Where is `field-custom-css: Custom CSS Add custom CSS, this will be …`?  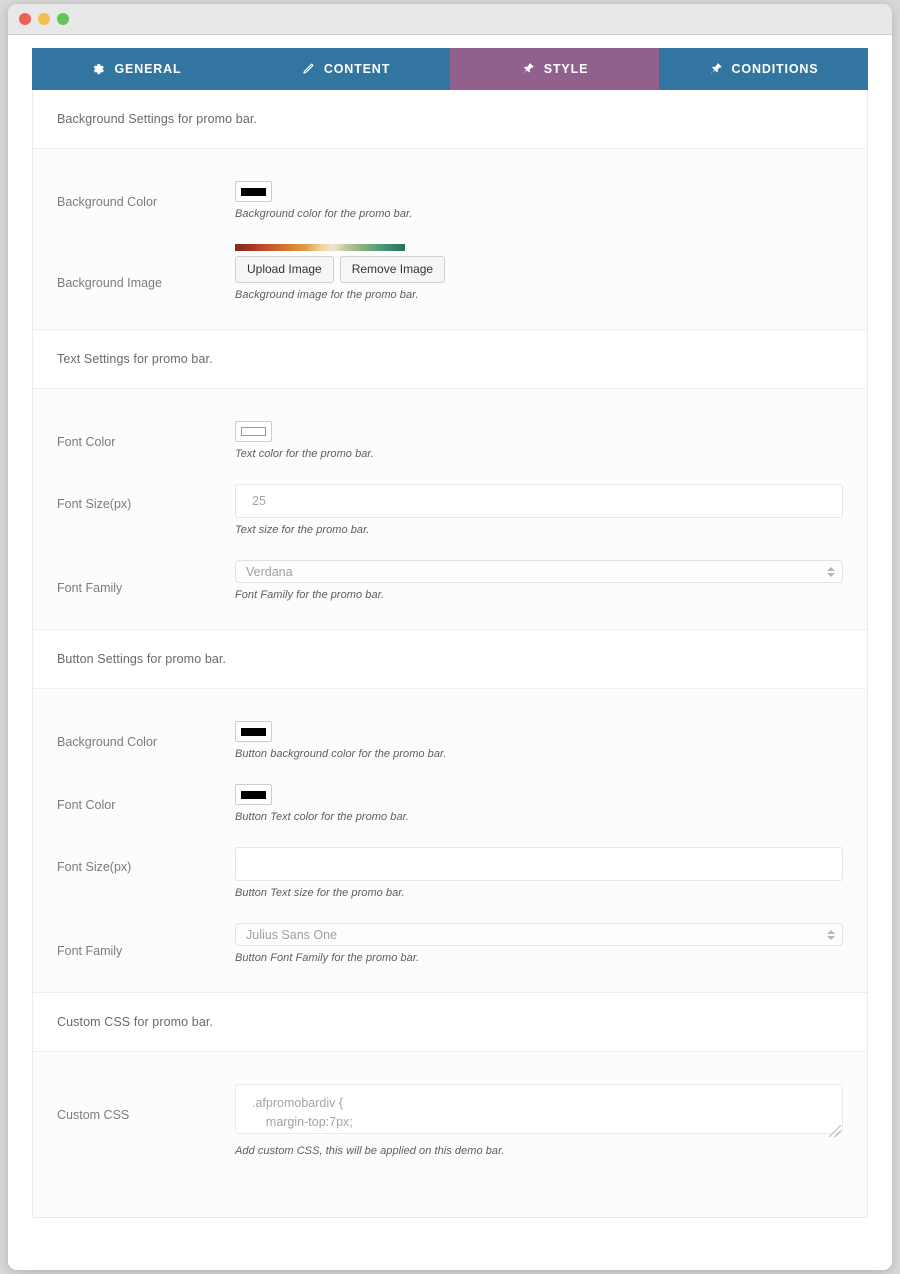
field-custom-css: Custom CSS Add custom CSS, this will be … is located at coordinates (450, 1120).